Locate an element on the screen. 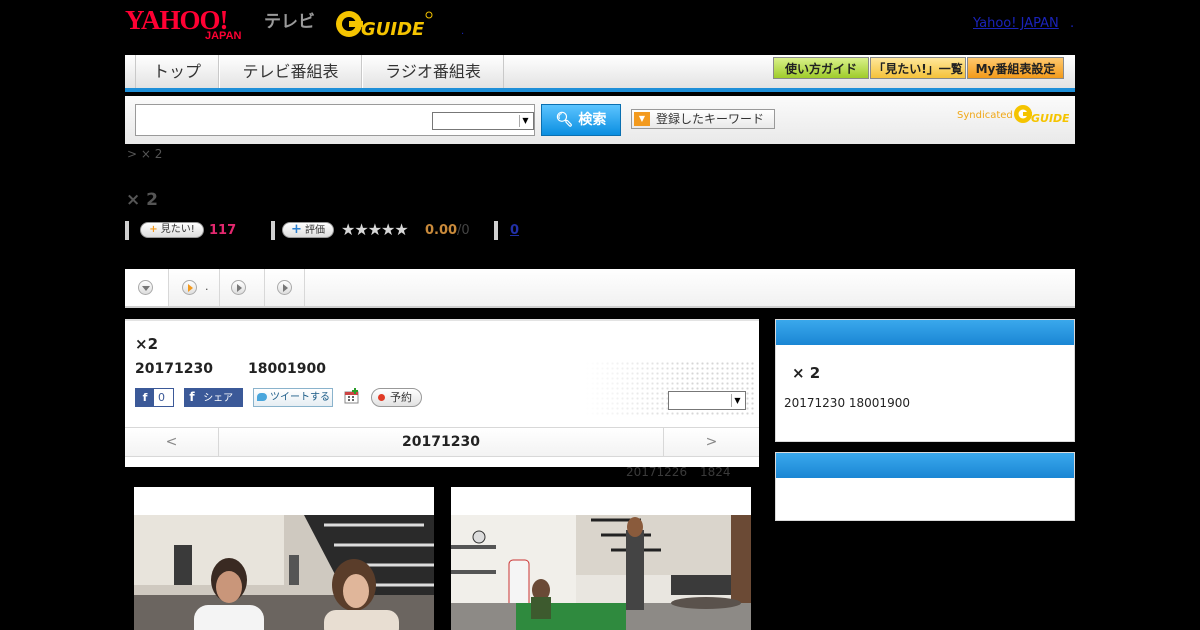 This screenshot has width=1200, height=630. add-calendar-icon is located at coordinates (351, 396).